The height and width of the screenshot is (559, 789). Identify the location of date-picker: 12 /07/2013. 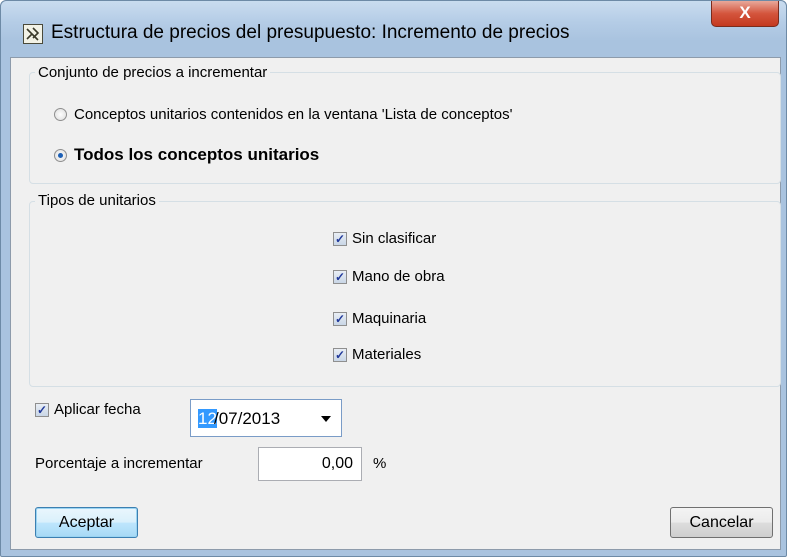
(266, 418).